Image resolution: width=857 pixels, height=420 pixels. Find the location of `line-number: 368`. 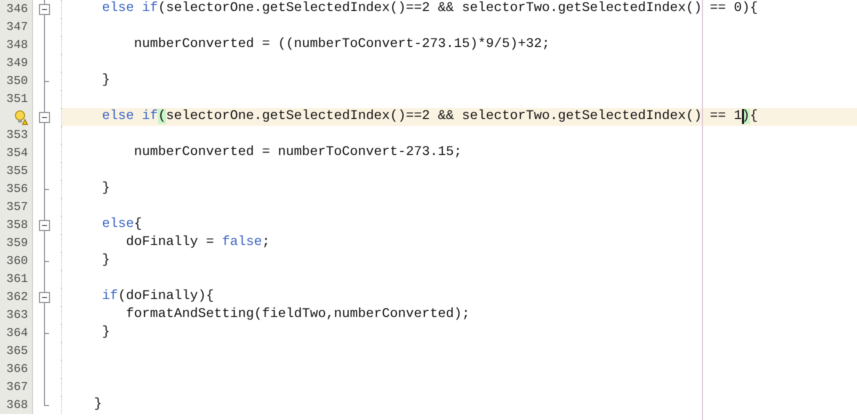

line-number: 368 is located at coordinates (17, 405).